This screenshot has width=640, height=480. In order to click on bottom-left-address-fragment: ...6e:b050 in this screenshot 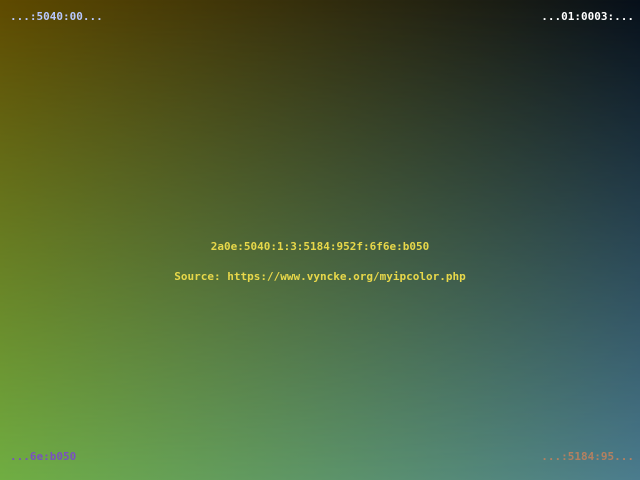, I will do `click(43, 456)`.